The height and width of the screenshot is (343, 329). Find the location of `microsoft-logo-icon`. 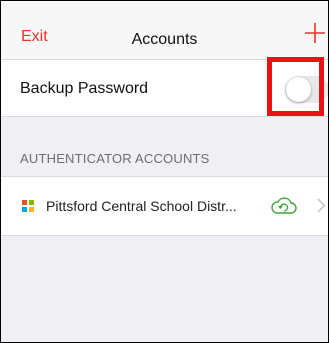

microsoft-logo-icon is located at coordinates (28, 206).